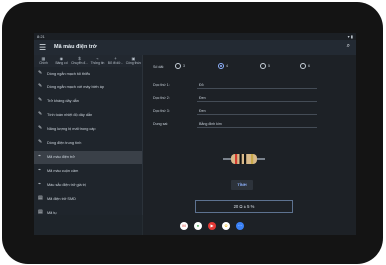 Image resolution: width=386 pixels, height=265 pixels. Describe the element at coordinates (42, 47) in the screenshot. I see `menu-icon: ☰` at that location.